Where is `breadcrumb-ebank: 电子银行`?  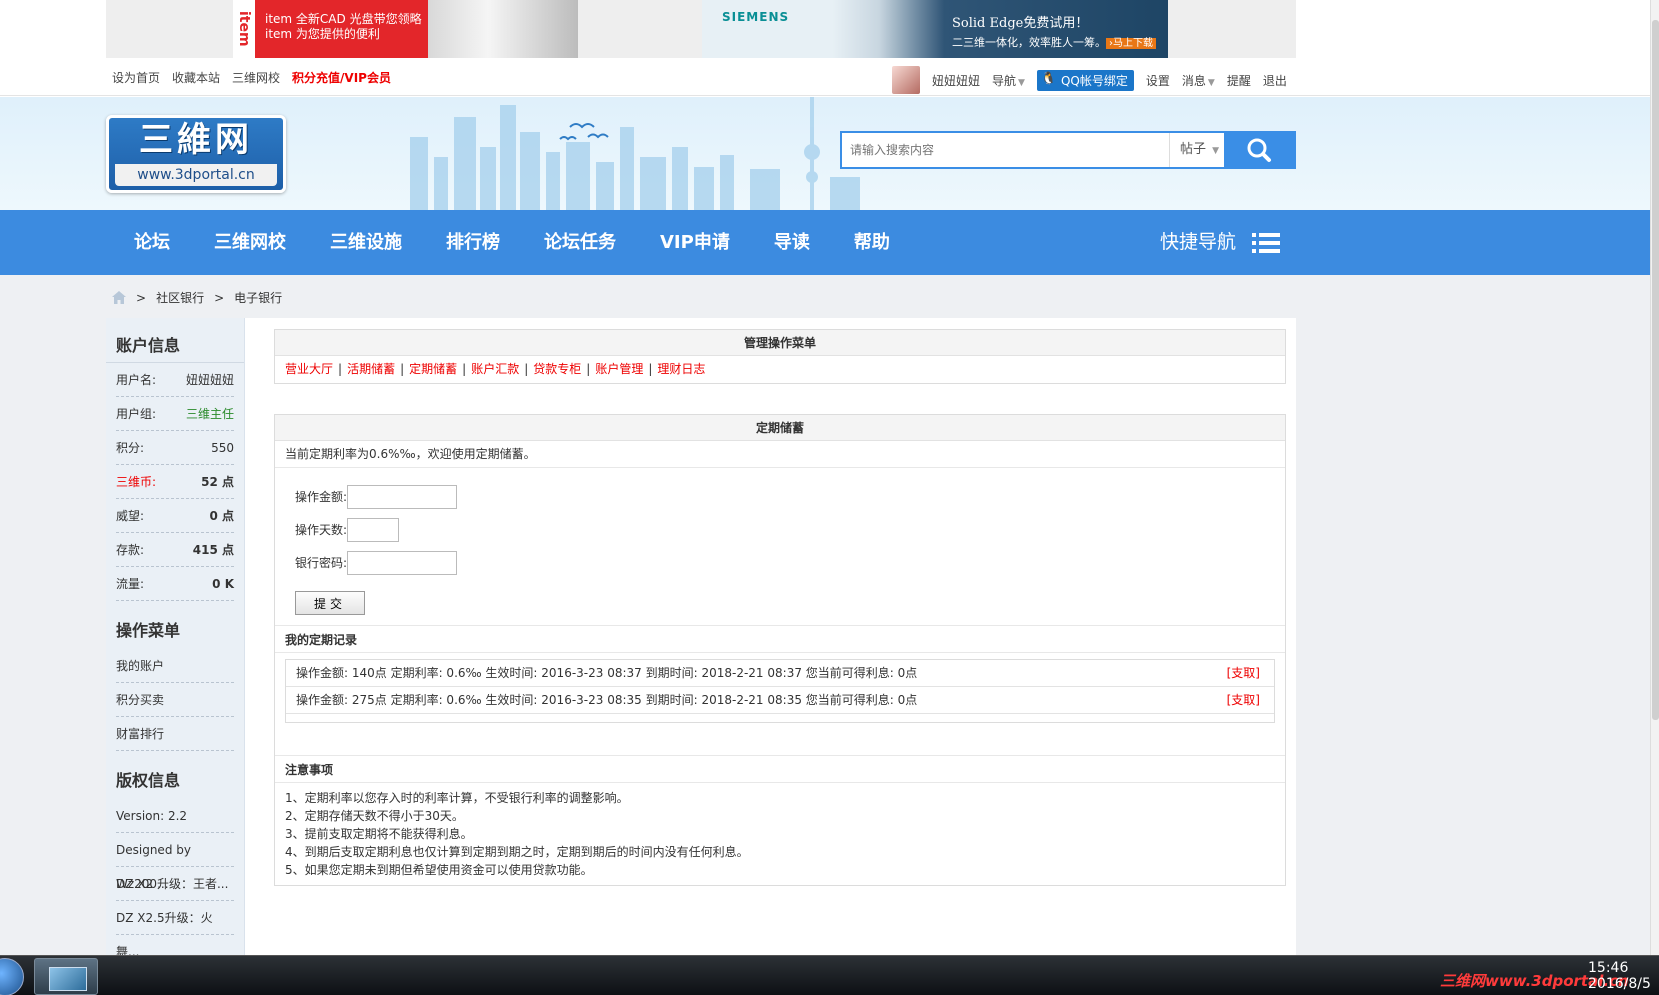
breadcrumb-ebank: 电子银行 is located at coordinates (258, 297).